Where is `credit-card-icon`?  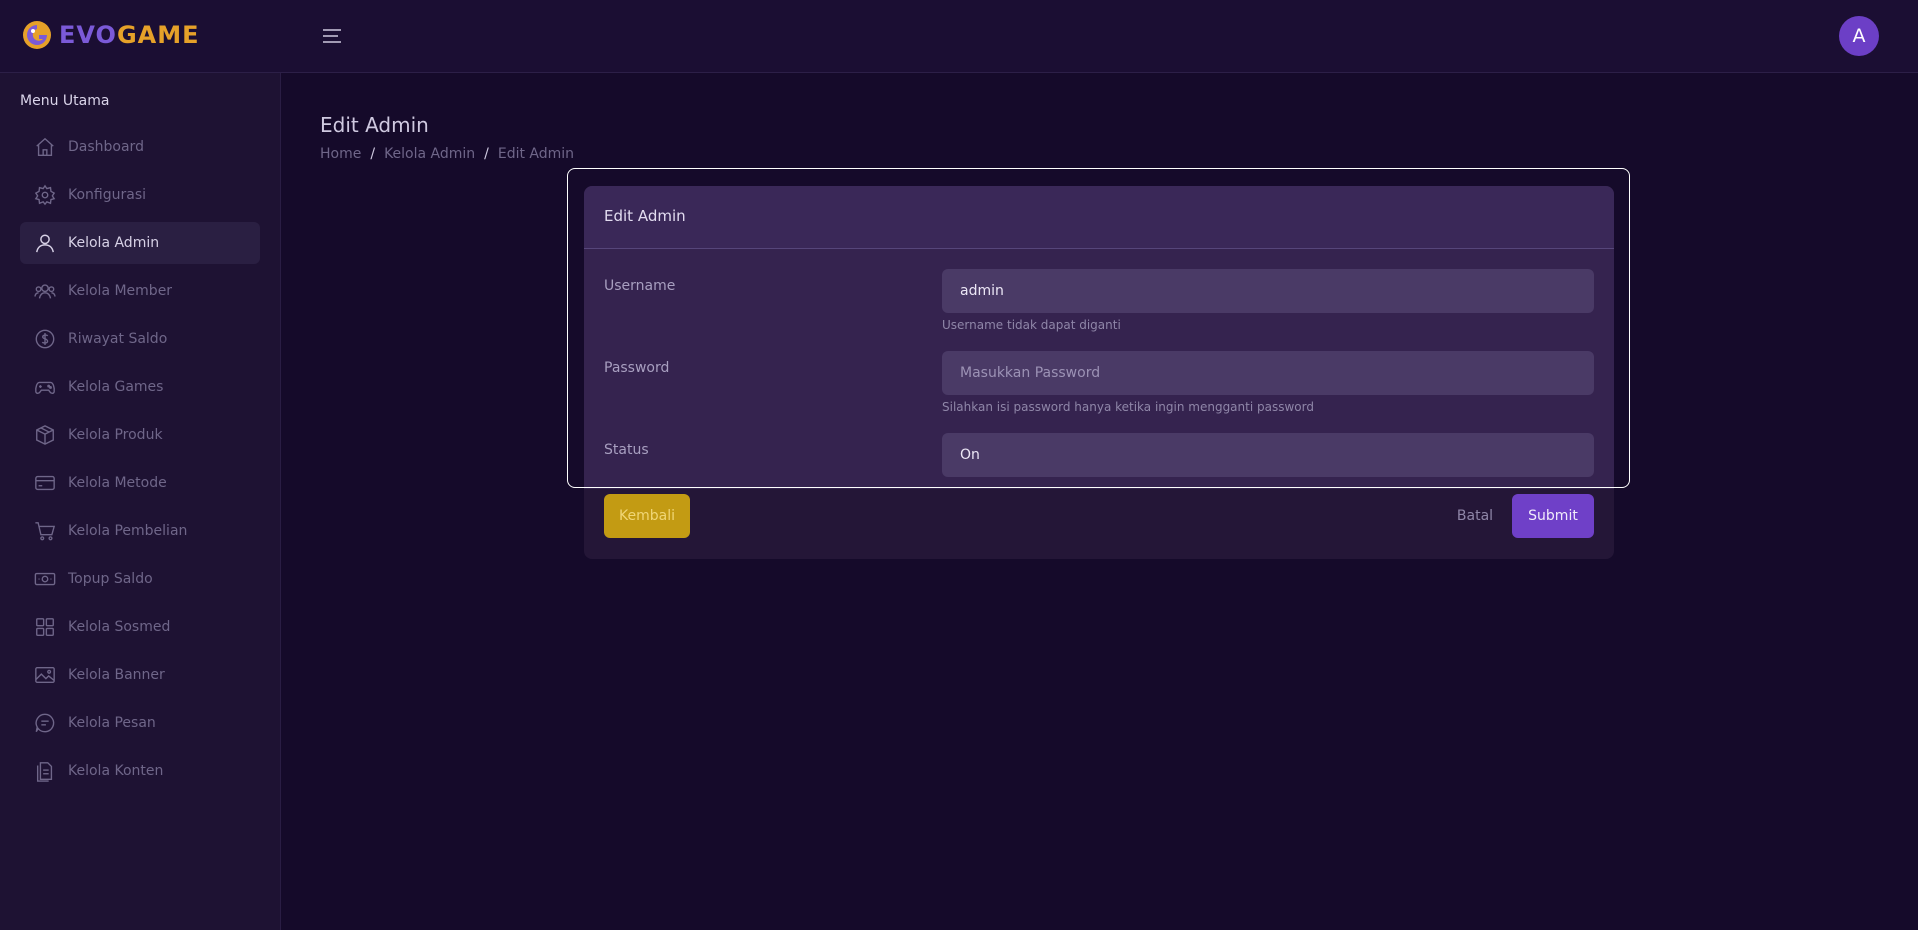
credit-card-icon is located at coordinates (45, 483).